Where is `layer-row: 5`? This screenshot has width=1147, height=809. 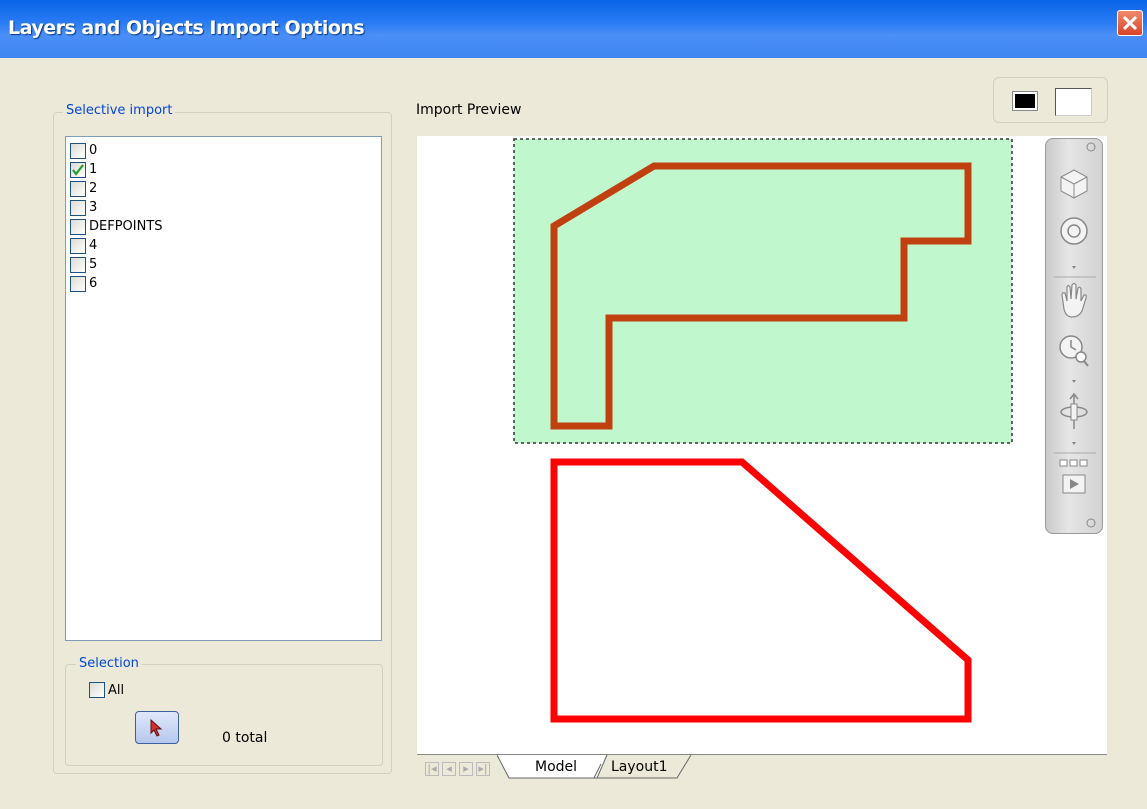
layer-row: 5 is located at coordinates (223, 264).